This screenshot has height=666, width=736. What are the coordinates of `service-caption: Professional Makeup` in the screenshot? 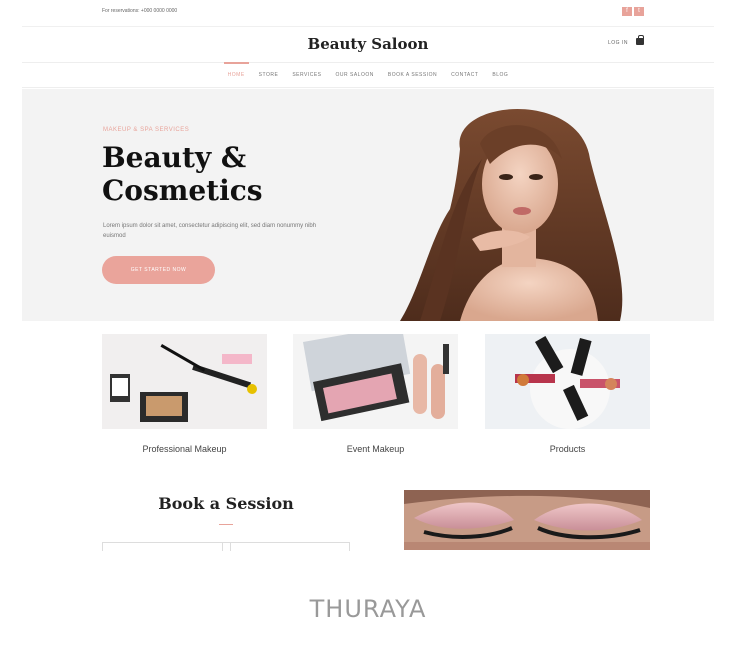 It's located at (184, 449).